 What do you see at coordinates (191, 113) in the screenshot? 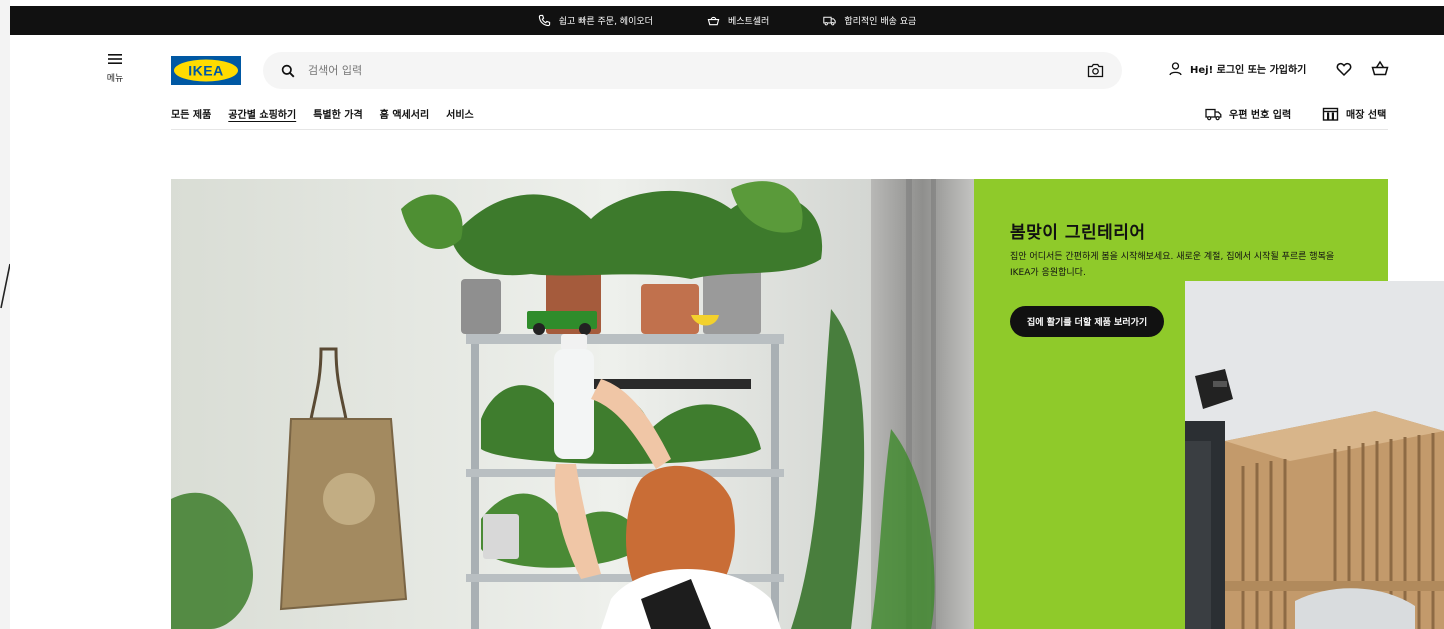
I see `nav-all-products: 모든 제품` at bounding box center [191, 113].